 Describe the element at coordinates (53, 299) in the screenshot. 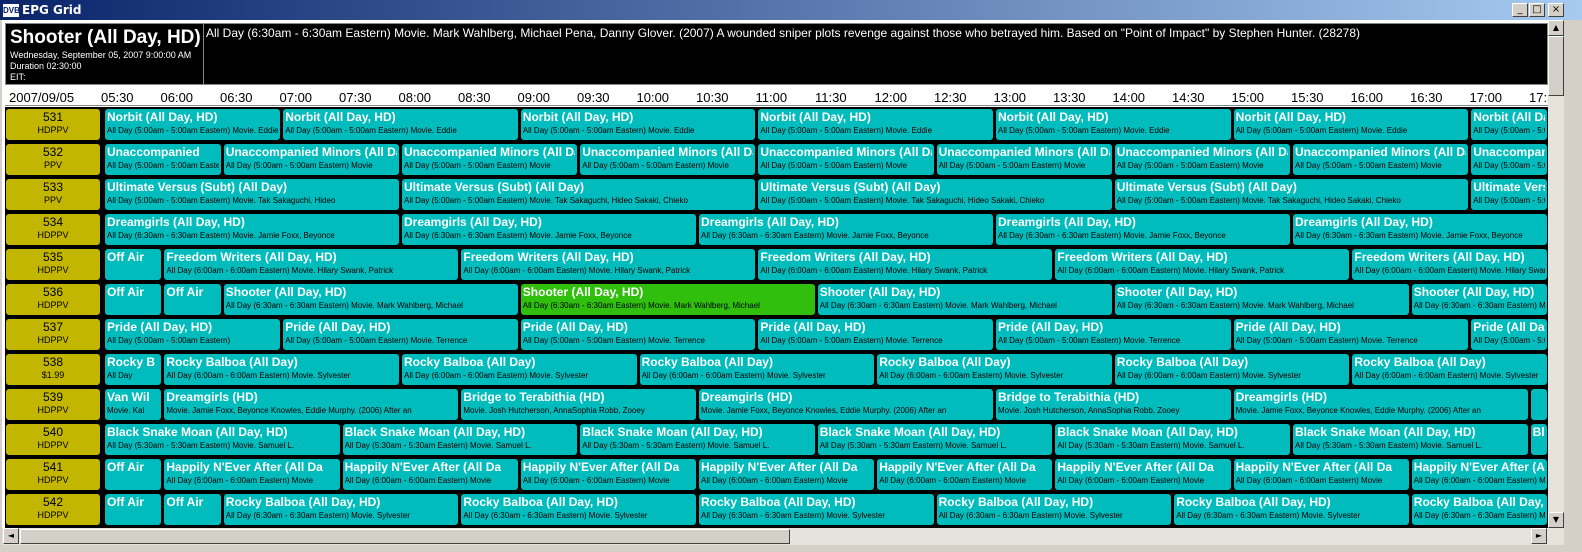

I see `channel-cell: 536 HDPPV` at that location.